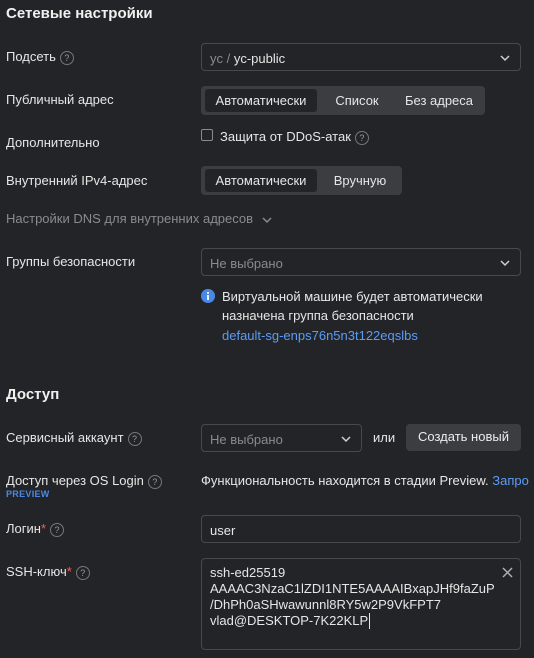 The width and height of the screenshot is (534, 658). Describe the element at coordinates (33, 394) in the screenshot. I see `access-section-title: Доступ` at that location.